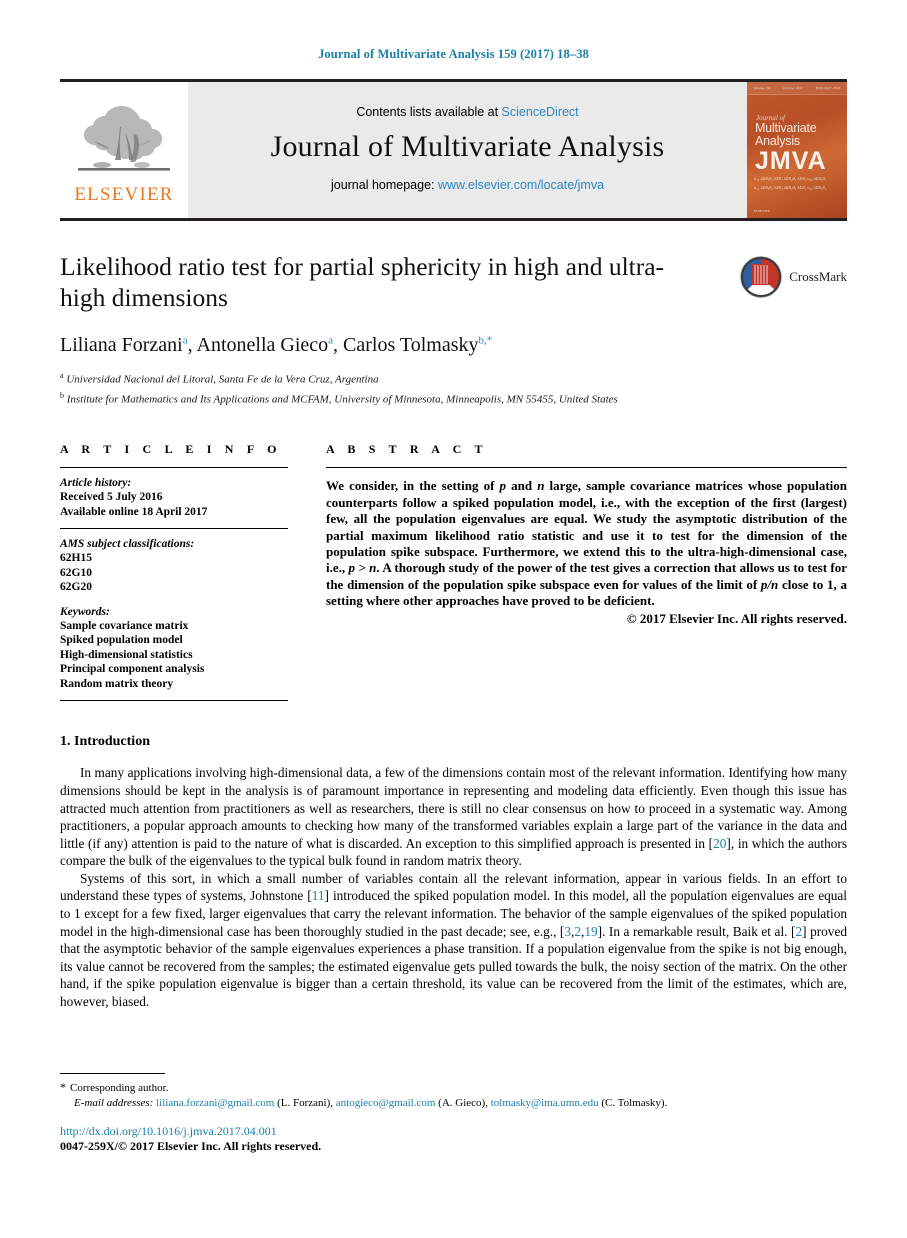 The image size is (907, 1238). I want to click on cover-issn: ISSN 0047-259X, so click(828, 88).